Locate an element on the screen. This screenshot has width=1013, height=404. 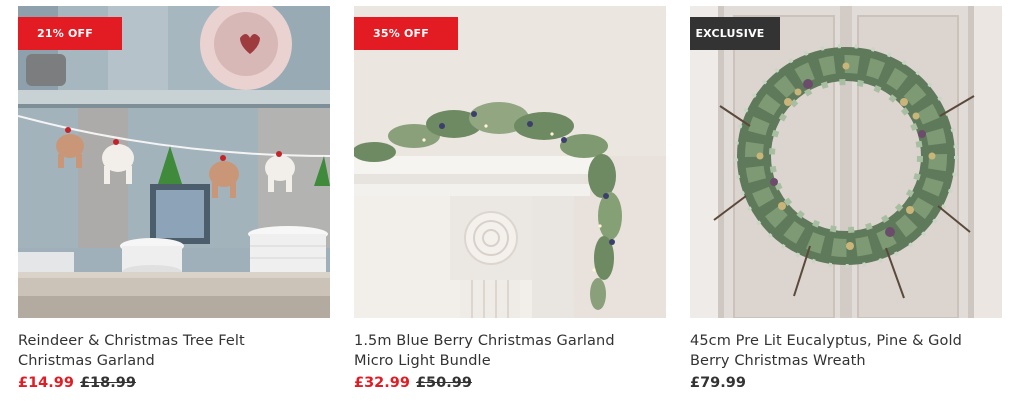
product-title-line-2: Micro Light Bundle is located at coordinates (510, 361).